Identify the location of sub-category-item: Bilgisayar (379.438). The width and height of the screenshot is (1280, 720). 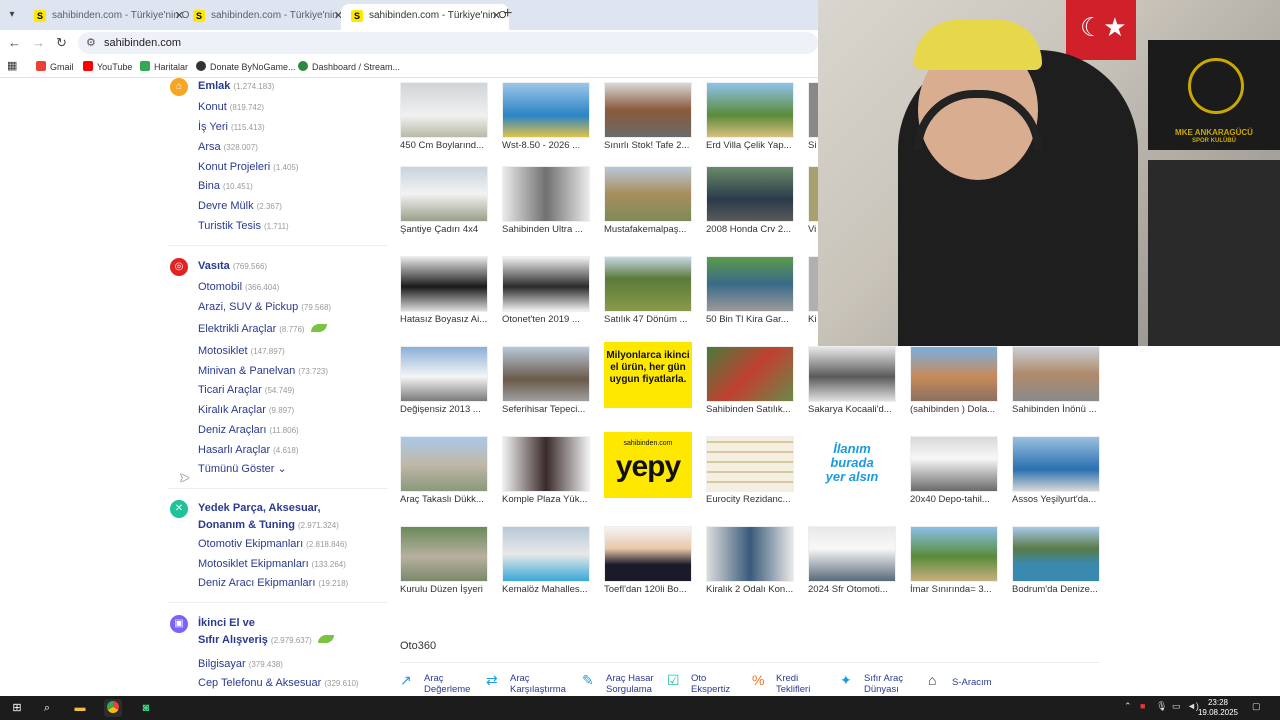
(240, 664).